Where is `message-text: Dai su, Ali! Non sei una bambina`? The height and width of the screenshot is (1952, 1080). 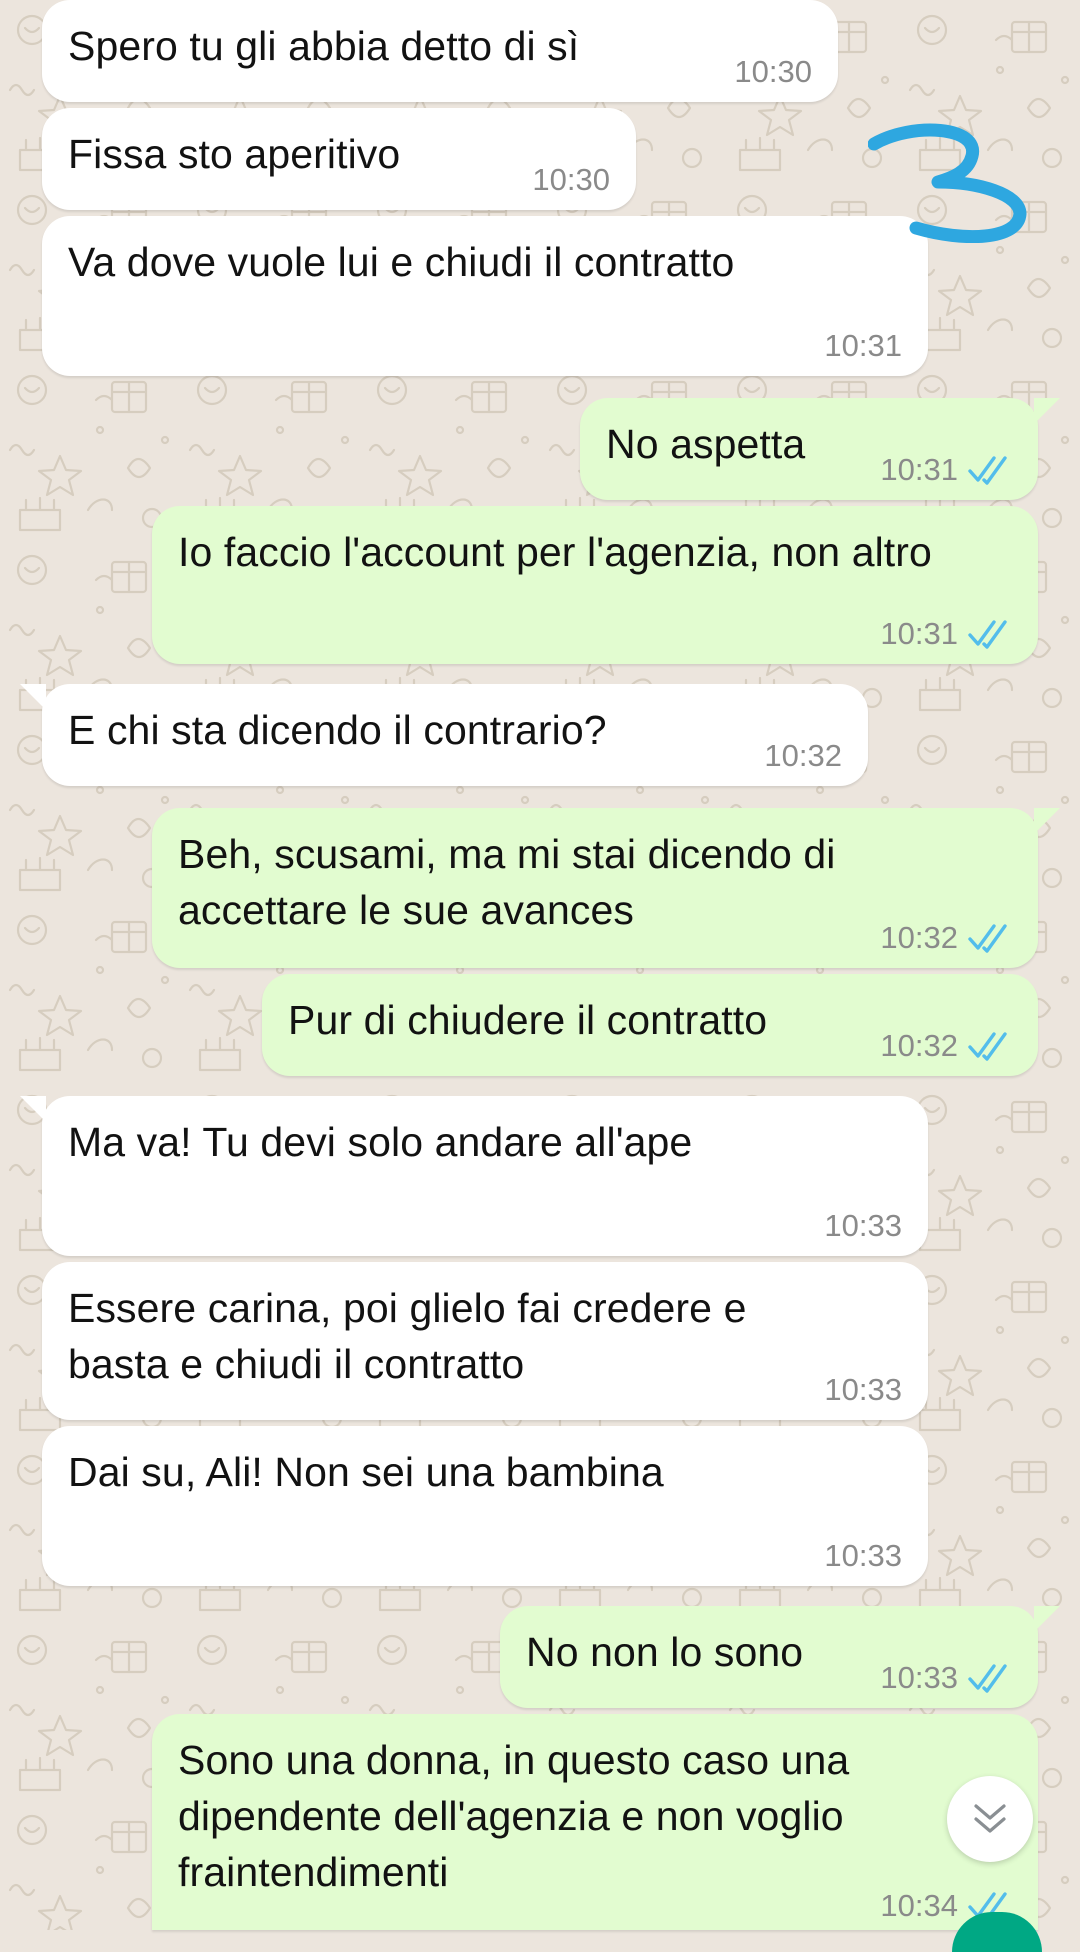 message-text: Dai su, Ali! Non sei una bambina is located at coordinates (366, 1472).